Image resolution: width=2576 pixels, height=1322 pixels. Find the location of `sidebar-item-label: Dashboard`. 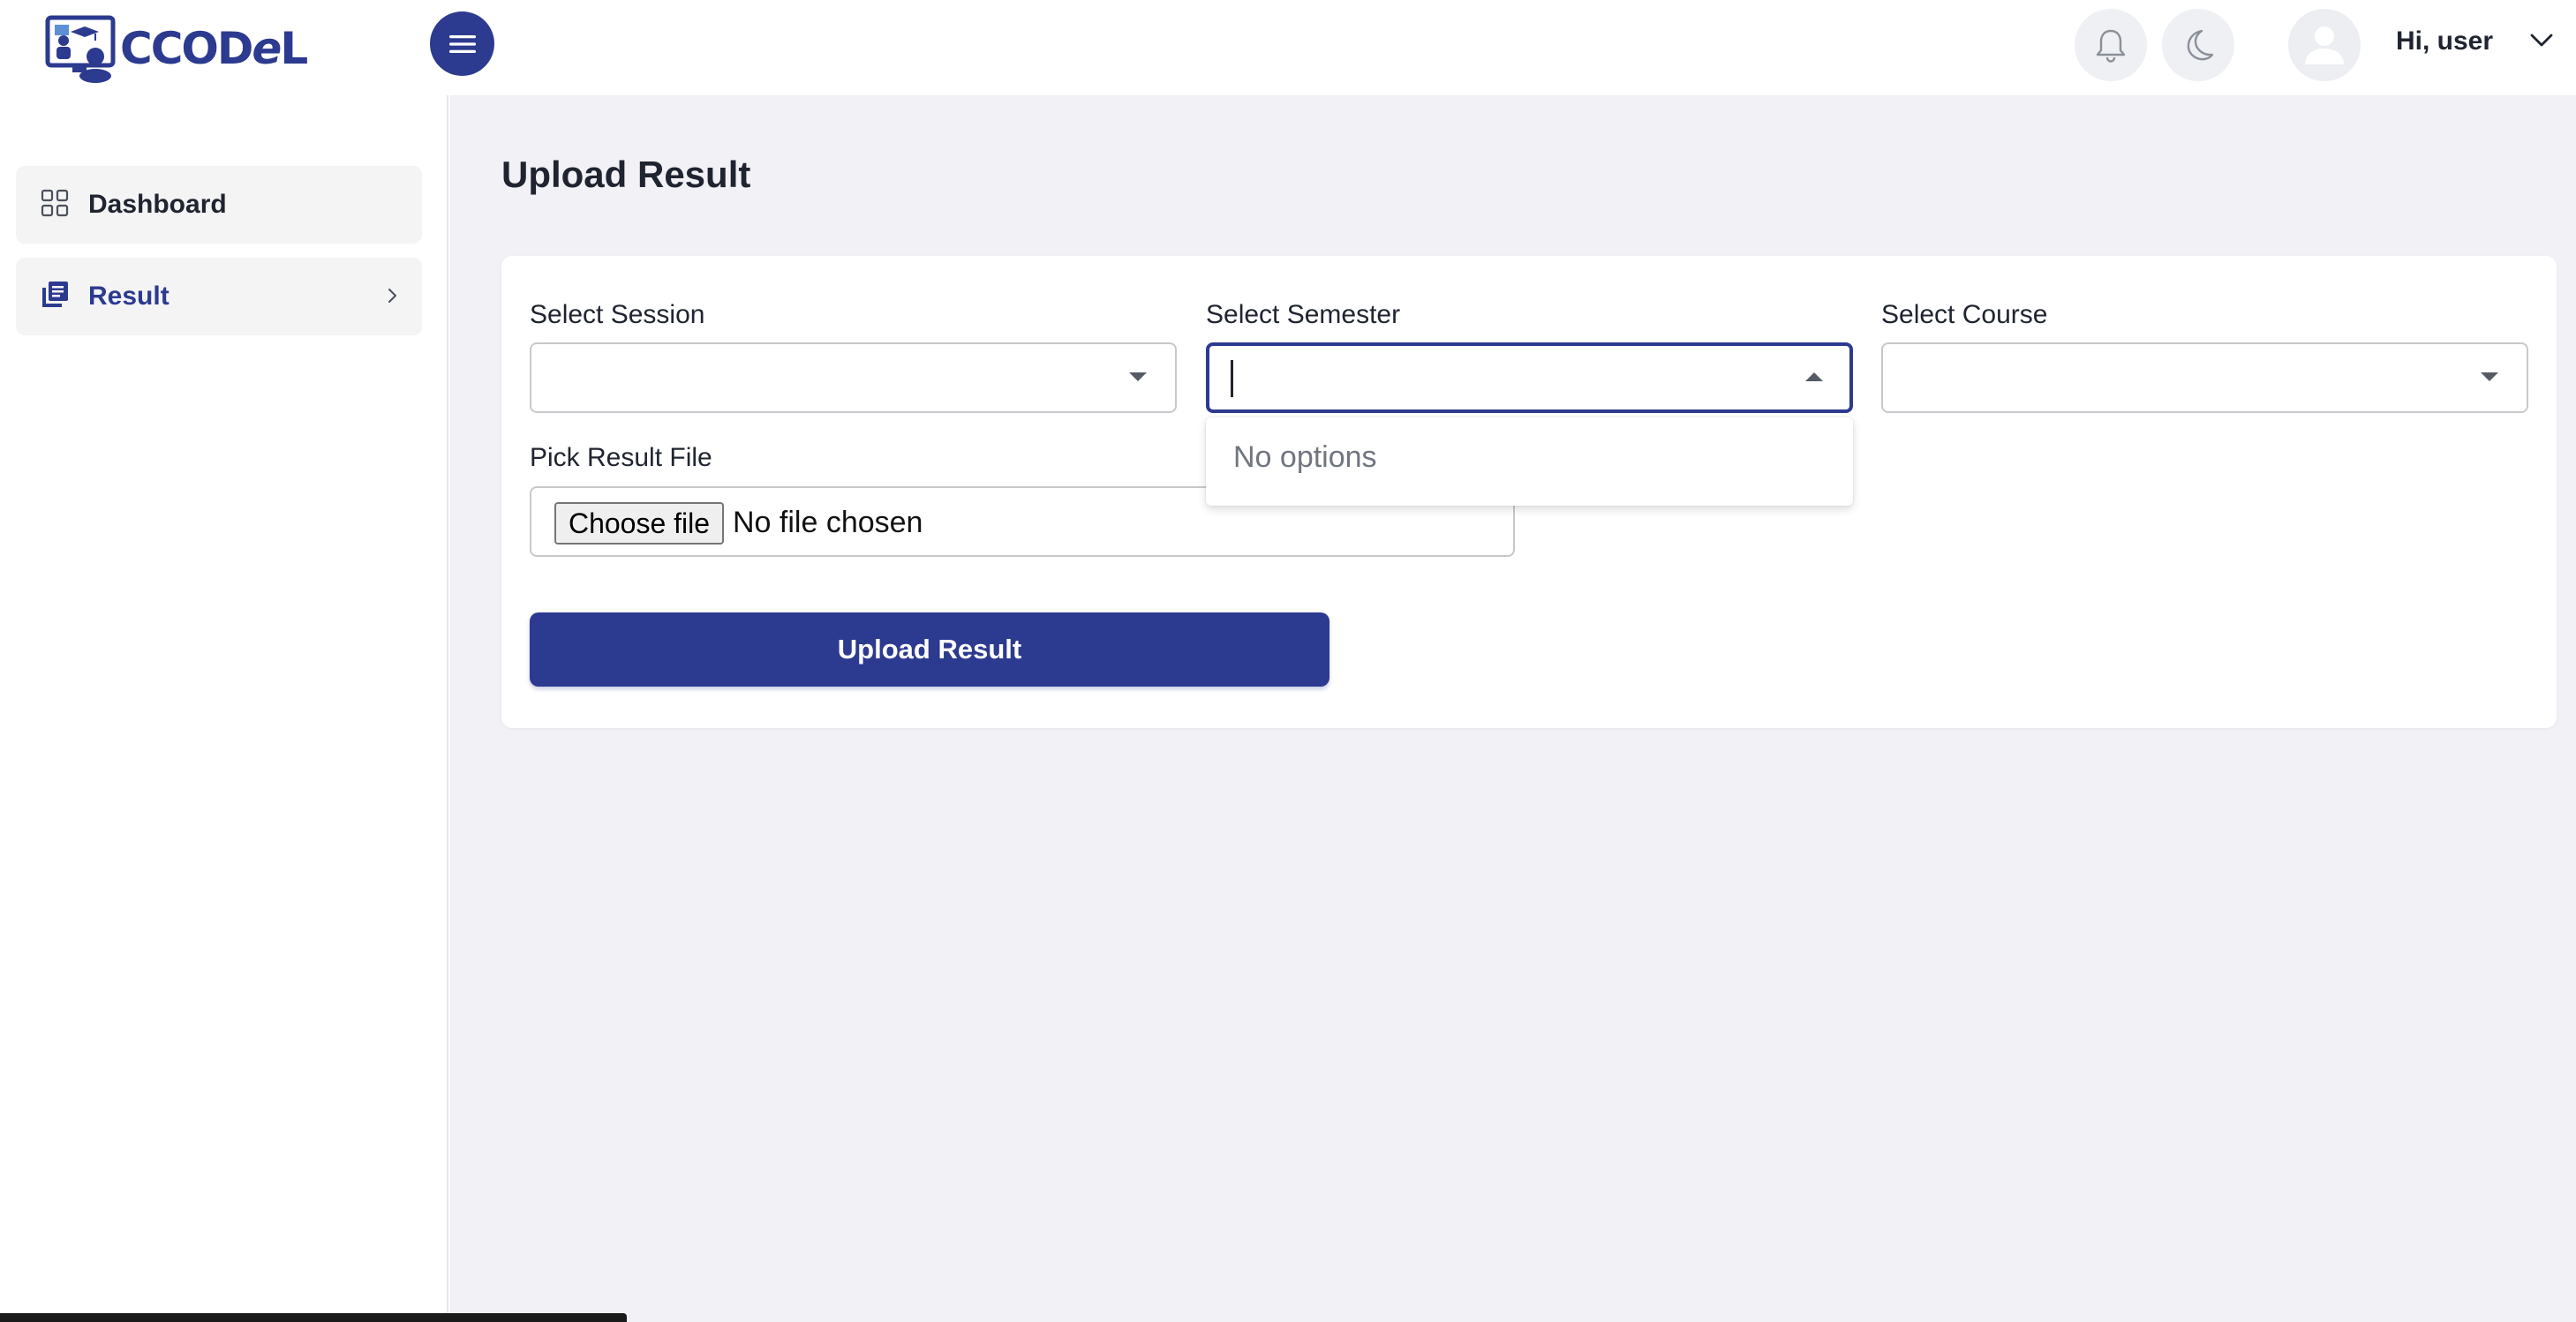

sidebar-item-label: Dashboard is located at coordinates (158, 204).